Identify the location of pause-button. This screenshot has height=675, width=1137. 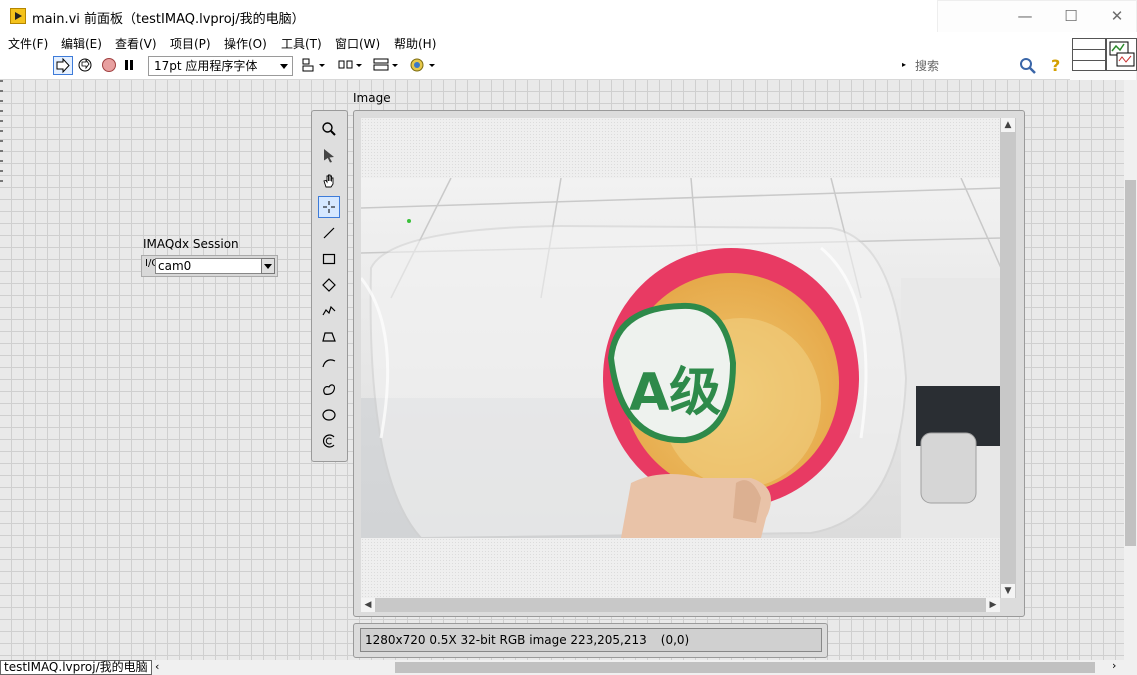
(130, 65).